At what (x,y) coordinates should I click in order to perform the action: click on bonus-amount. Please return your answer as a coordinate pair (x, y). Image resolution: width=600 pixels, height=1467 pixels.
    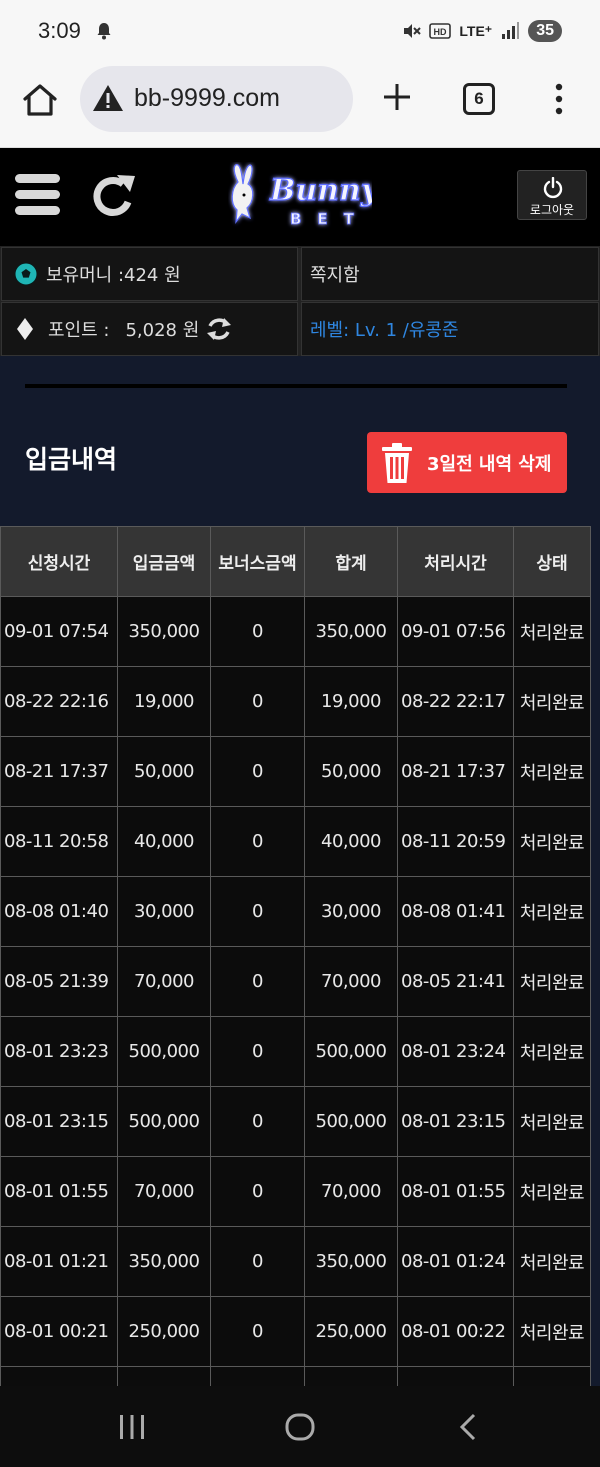
    Looking at the image, I should click on (257, 1376).